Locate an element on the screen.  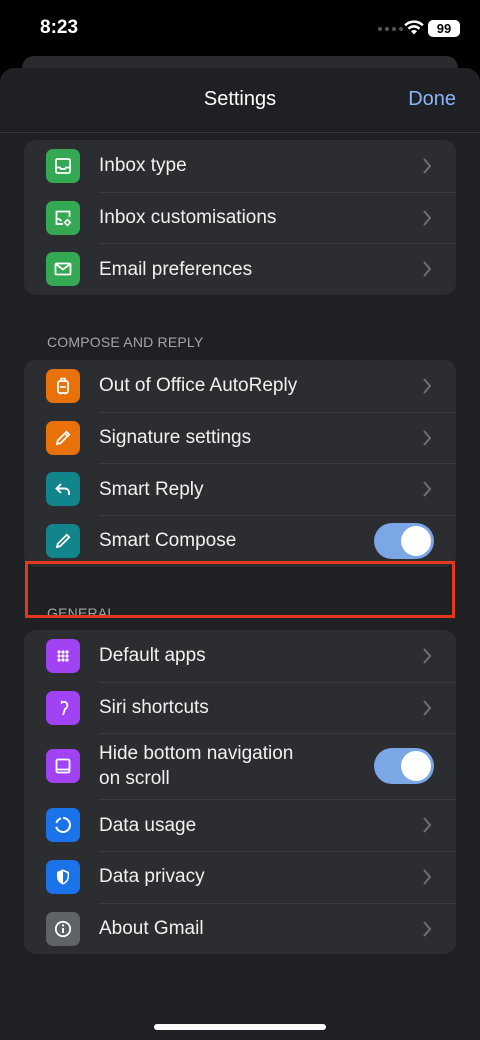
siri-shortcut-icon is located at coordinates (63, 707).